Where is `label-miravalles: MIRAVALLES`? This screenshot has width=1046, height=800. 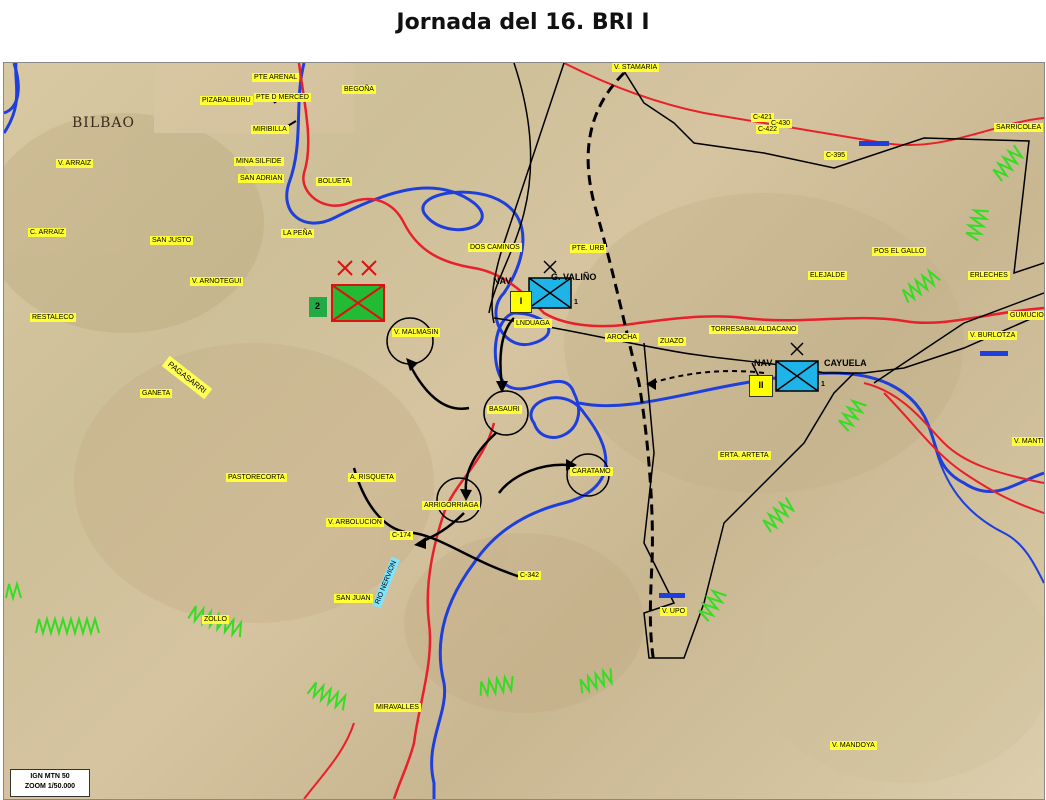 label-miravalles: MIRAVALLES is located at coordinates (397, 707).